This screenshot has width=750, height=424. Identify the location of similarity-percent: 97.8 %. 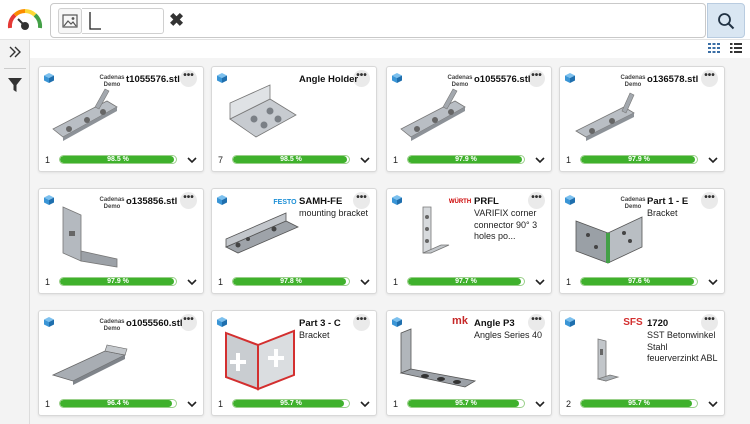
(291, 281).